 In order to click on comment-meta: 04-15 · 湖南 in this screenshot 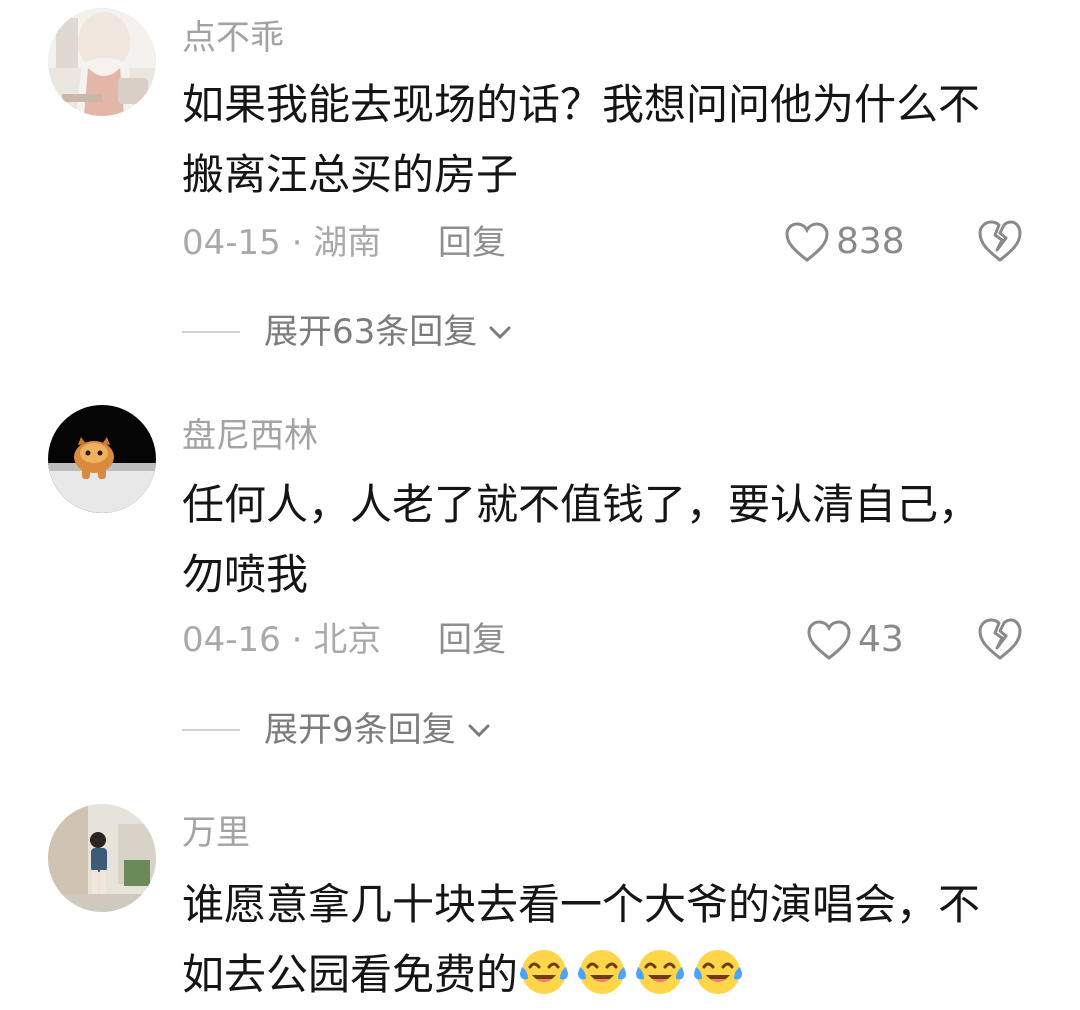, I will do `click(282, 243)`.